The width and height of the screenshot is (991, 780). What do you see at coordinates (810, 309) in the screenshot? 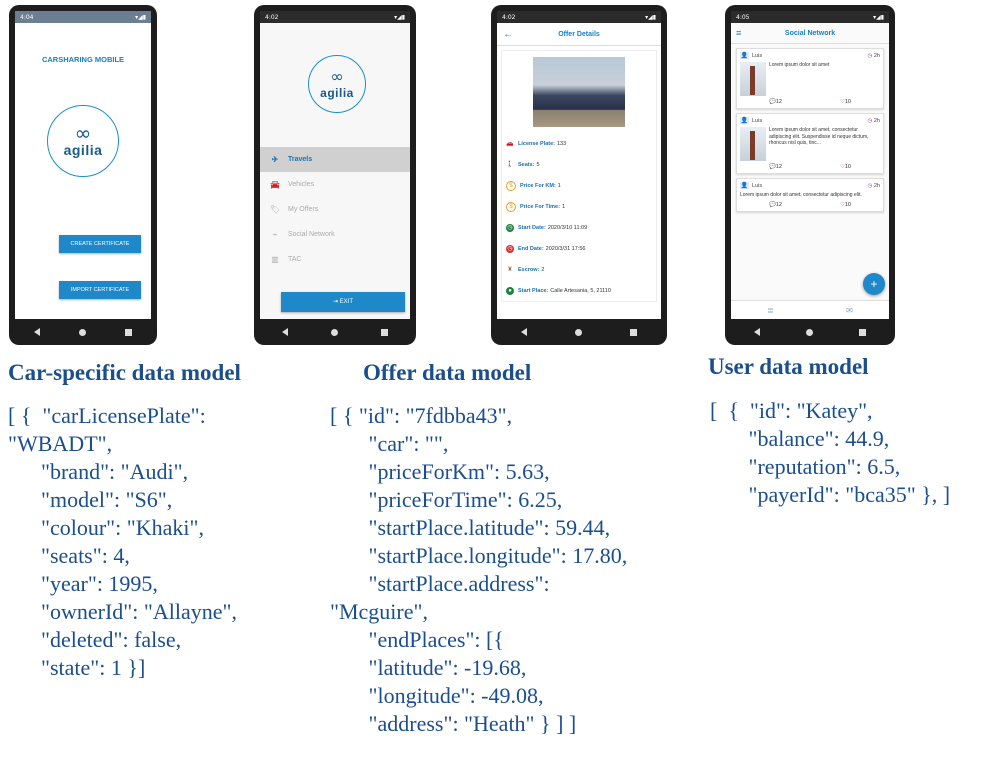
I see `bottom-tab-bar: ≣ ✉` at bounding box center [810, 309].